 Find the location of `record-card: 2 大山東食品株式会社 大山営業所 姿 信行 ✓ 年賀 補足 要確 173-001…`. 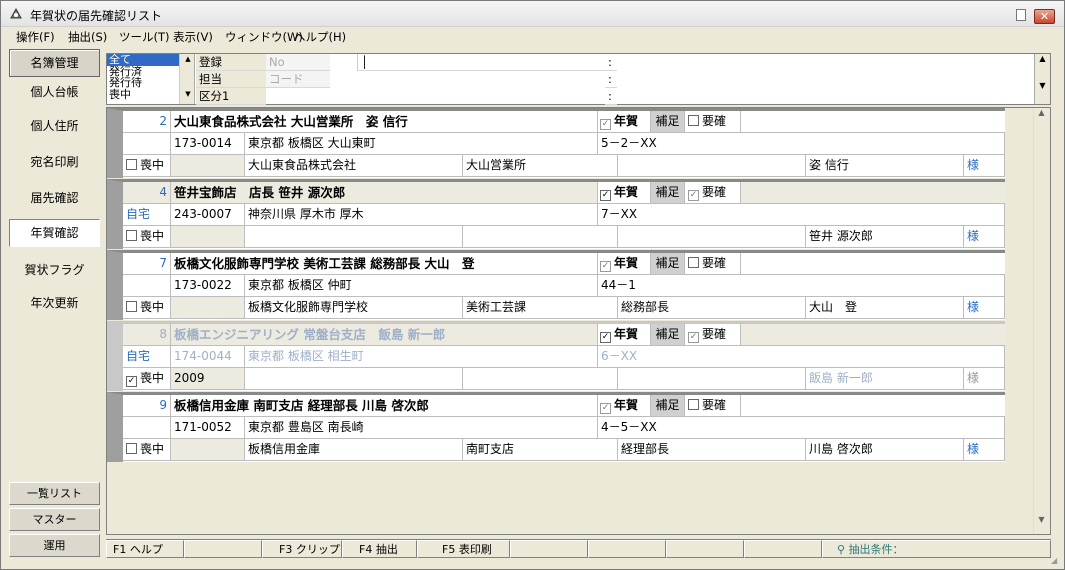

record-card: 2 大山東食品株式会社 大山営業所 姿 信行 ✓ 年賀 補足 要確 173-001… is located at coordinates (556, 143).